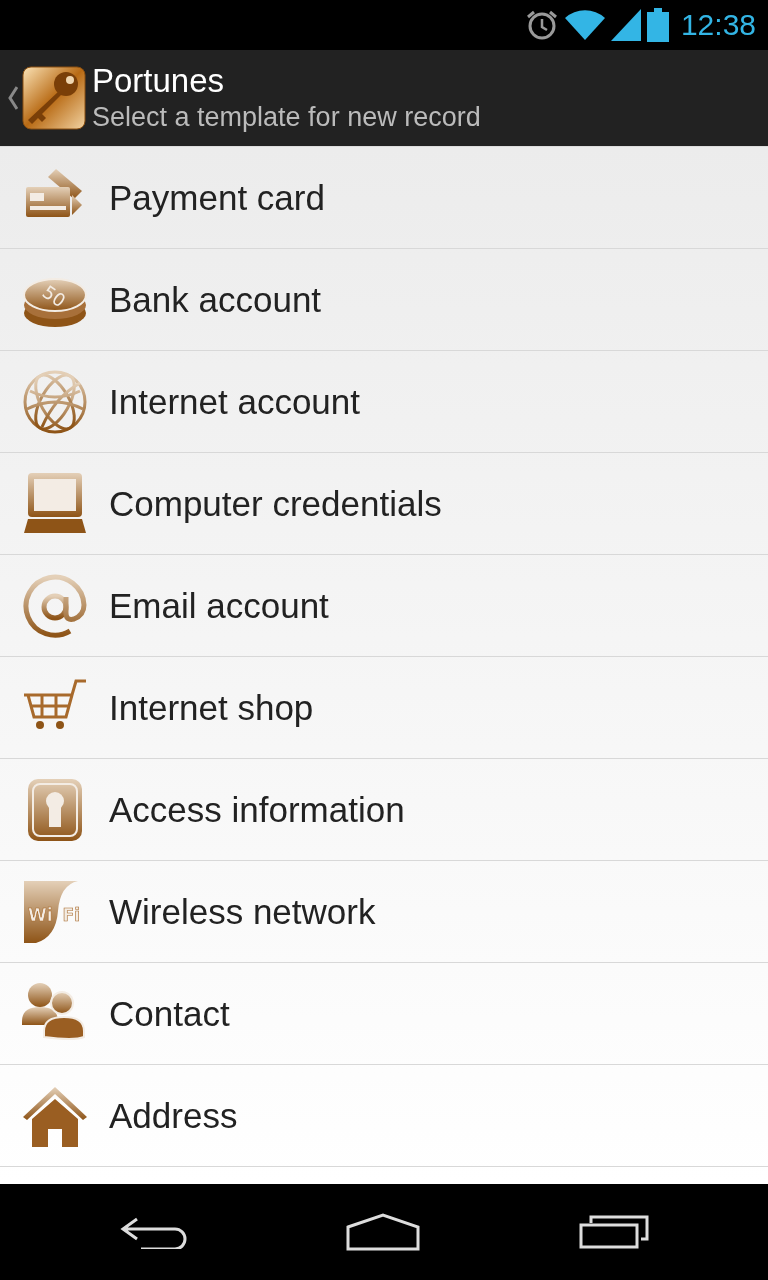 The width and height of the screenshot is (768, 1280). What do you see at coordinates (159, 81) in the screenshot?
I see `app-title: Portunes` at bounding box center [159, 81].